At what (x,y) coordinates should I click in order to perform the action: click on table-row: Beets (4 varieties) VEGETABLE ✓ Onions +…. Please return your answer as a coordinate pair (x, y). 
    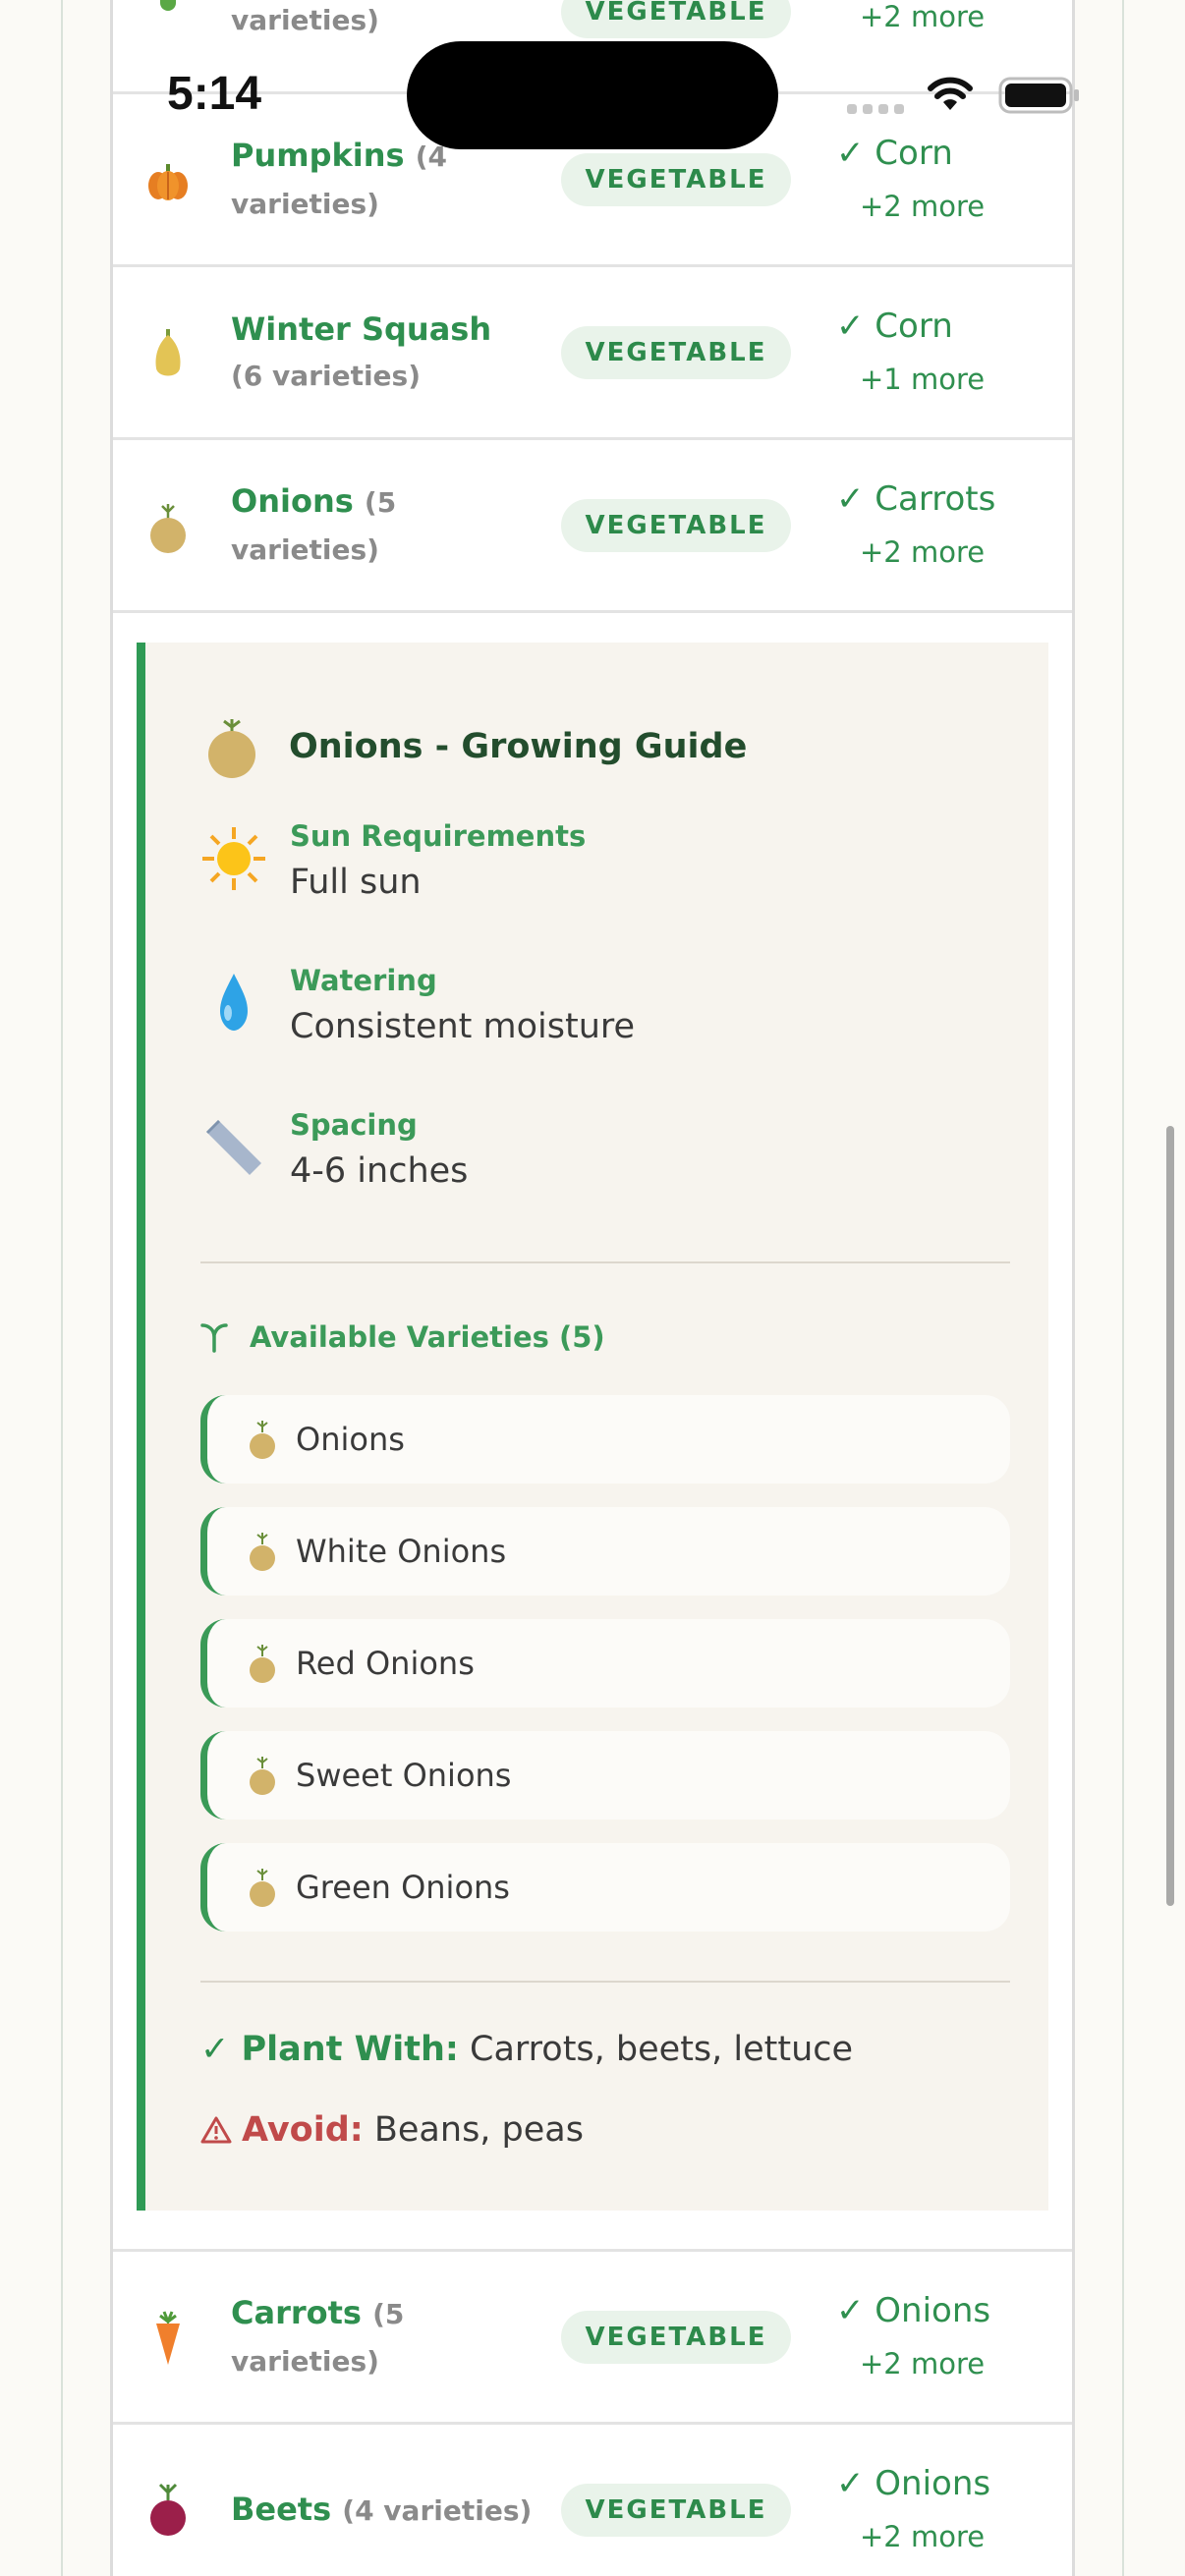
    Looking at the image, I should click on (592, 2500).